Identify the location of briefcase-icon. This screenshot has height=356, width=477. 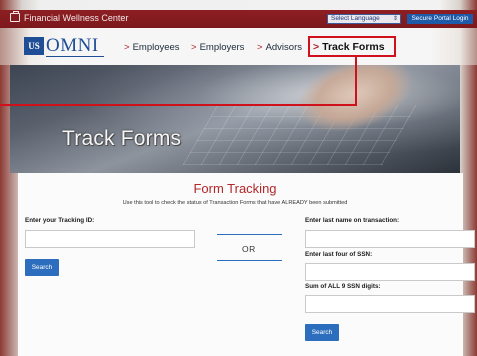
(15, 16).